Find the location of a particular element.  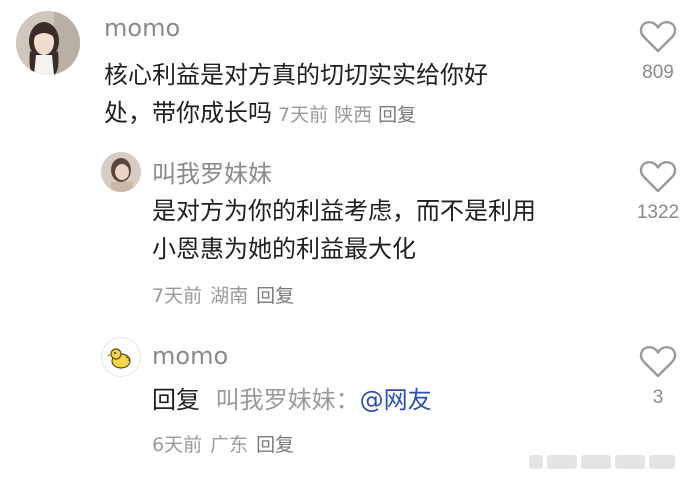

comment-location: 广东 is located at coordinates (229, 445).